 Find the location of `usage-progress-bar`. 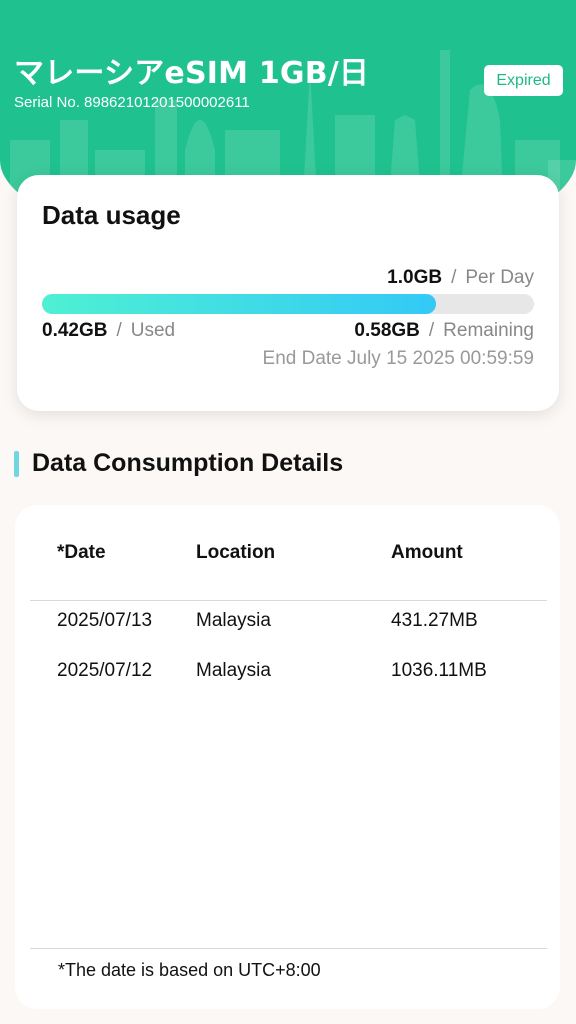

usage-progress-bar is located at coordinates (288, 304).